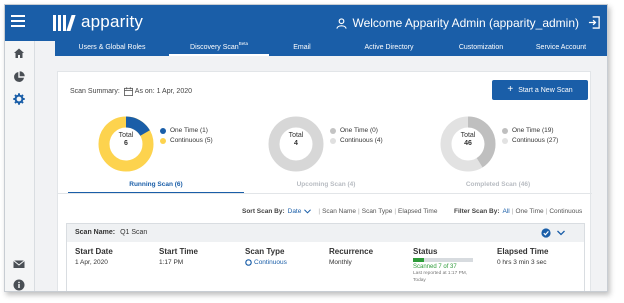  I want to click on scan-progress-bar, so click(443, 260).